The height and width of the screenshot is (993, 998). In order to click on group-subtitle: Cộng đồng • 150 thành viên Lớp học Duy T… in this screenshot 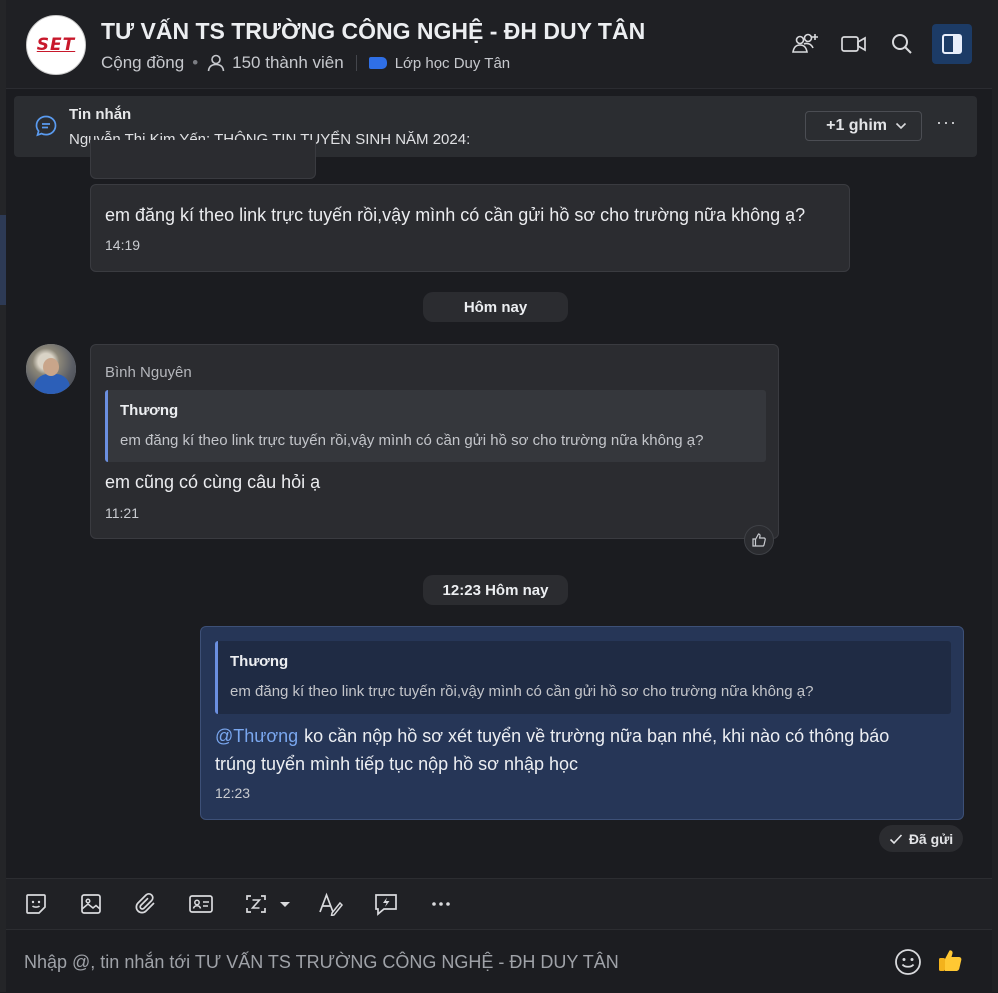, I will do `click(305, 63)`.